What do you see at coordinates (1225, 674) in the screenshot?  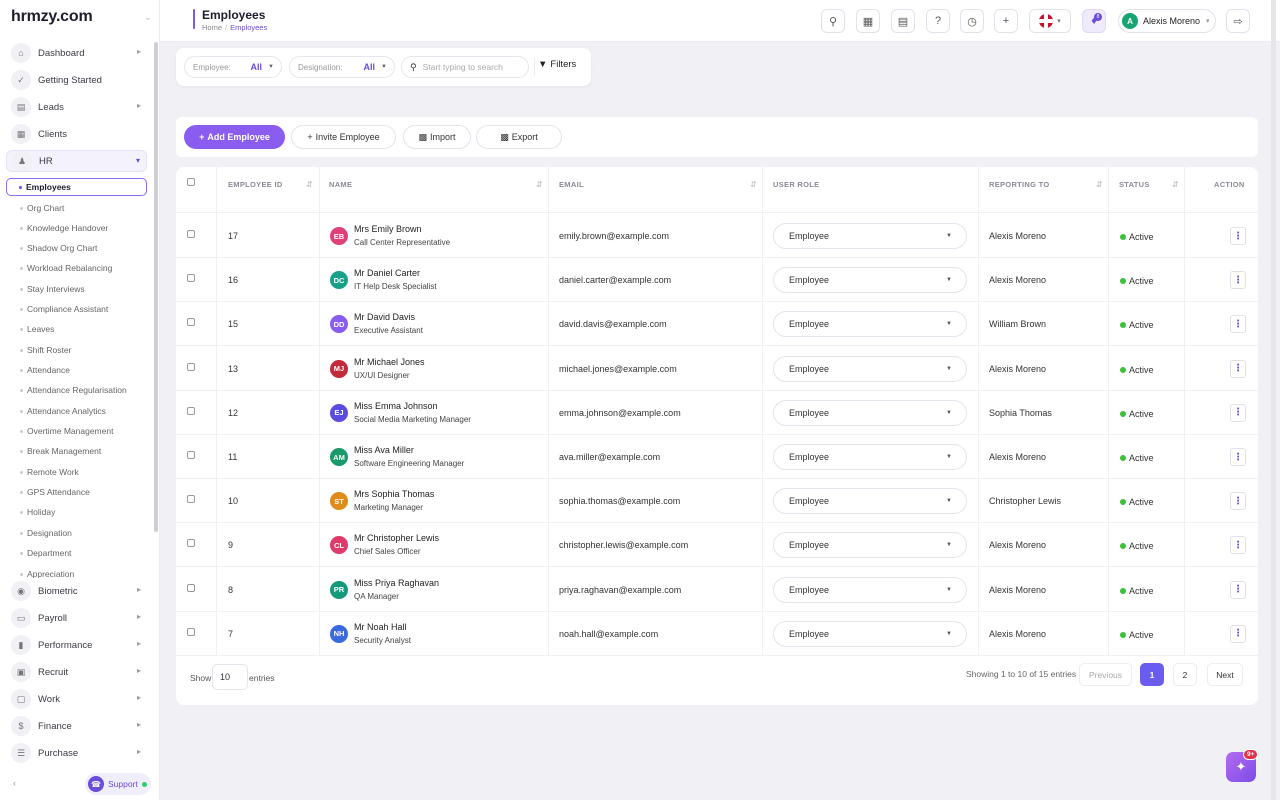 I see `next-page-button: Next` at bounding box center [1225, 674].